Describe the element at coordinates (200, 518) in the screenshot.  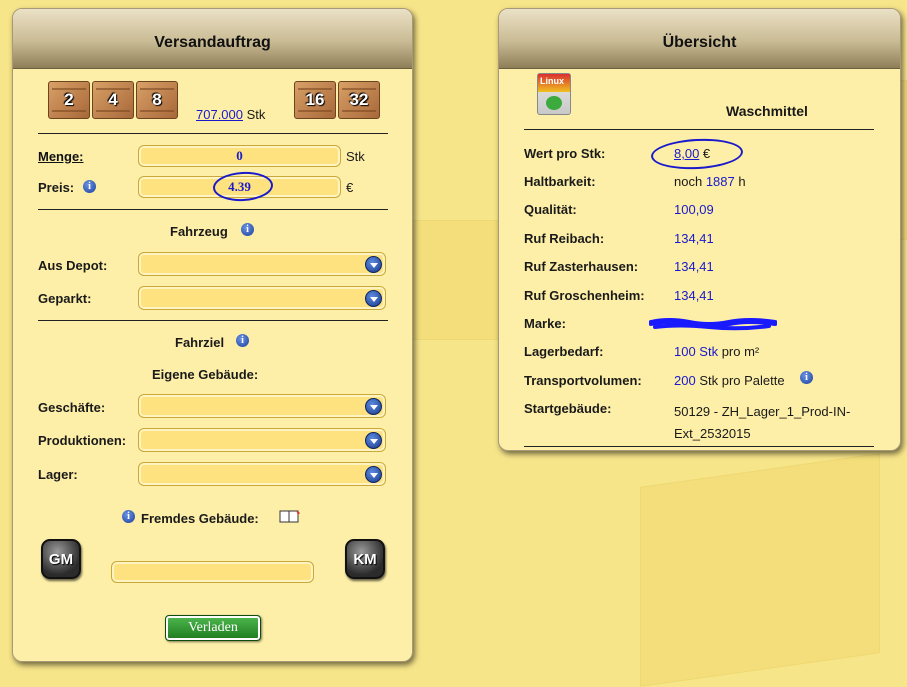
I see `foreign-building-label: Fremdes Gebäude:` at that location.